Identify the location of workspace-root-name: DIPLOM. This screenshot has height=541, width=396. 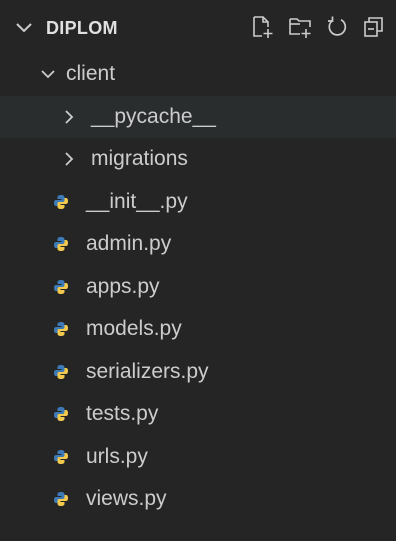
(82, 28).